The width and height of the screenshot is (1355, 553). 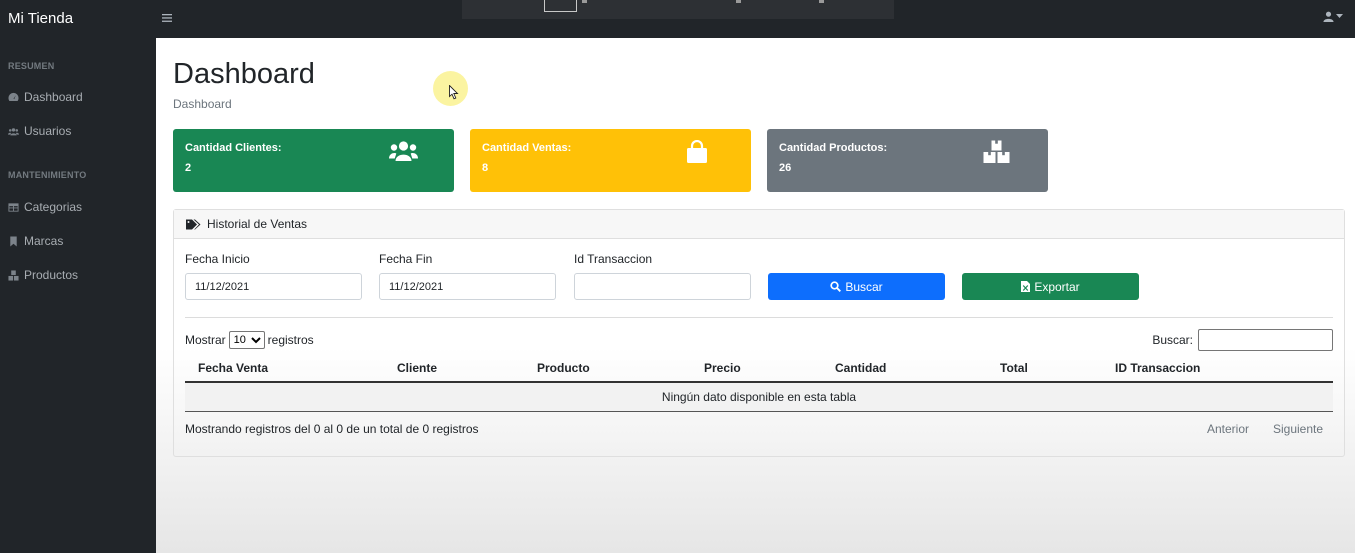 What do you see at coordinates (610, 160) in the screenshot?
I see `stat-card-ventas: Cantidad Ventas: 8` at bounding box center [610, 160].